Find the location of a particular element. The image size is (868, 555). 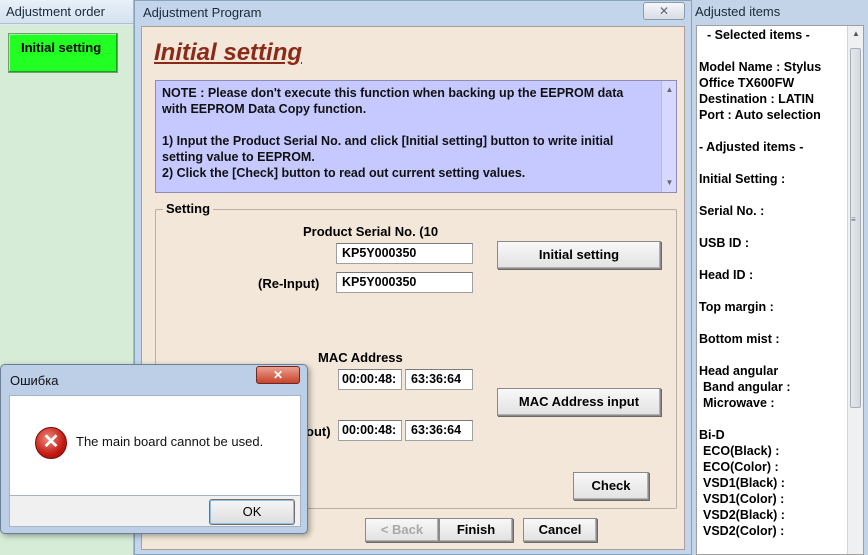

list-item: Model Name : Stylus is located at coordinates (760, 67).